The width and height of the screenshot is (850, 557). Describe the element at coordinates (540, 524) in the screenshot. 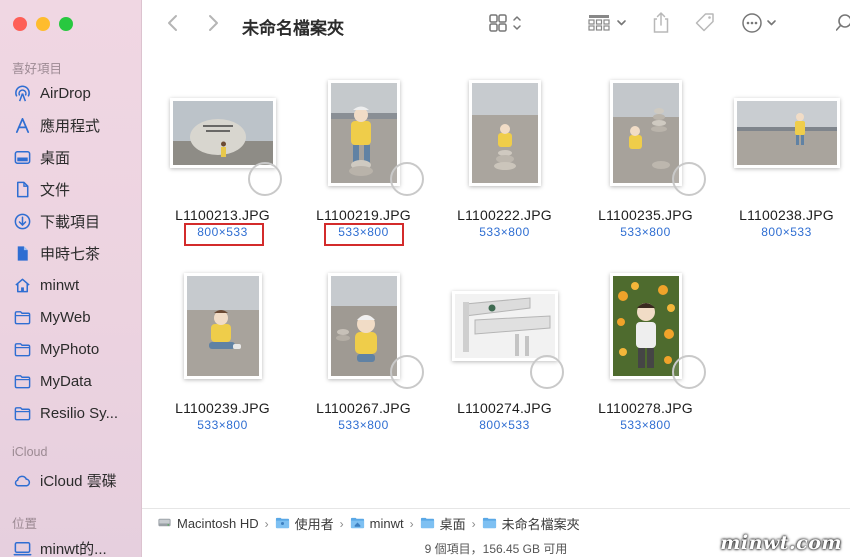

I see `breadcrumb-label: 未命名檔案夾` at that location.